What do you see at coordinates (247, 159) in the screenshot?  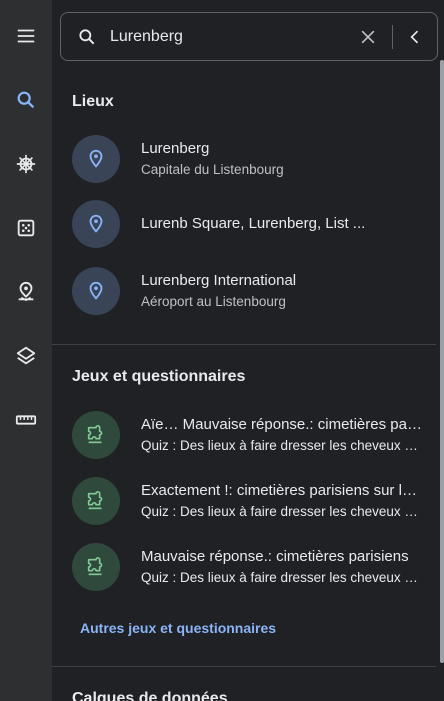 I see `place-result: Lurenberg Capitale du Listenbourg` at bounding box center [247, 159].